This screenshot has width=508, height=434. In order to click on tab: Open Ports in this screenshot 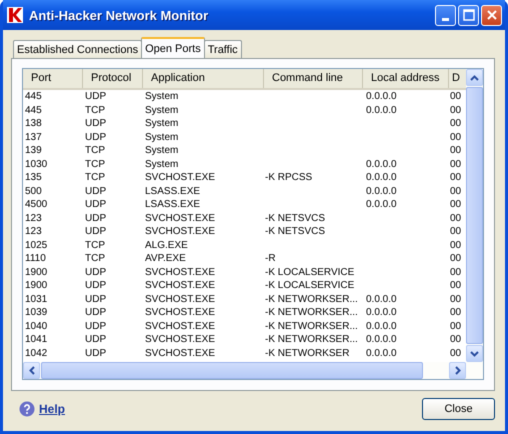, I will do `click(173, 47)`.